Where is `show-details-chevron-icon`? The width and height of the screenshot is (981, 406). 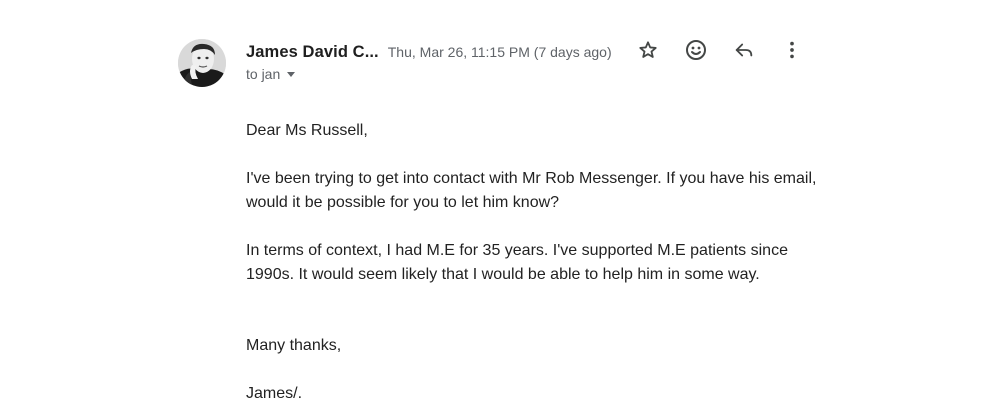
show-details-chevron-icon is located at coordinates (291, 74).